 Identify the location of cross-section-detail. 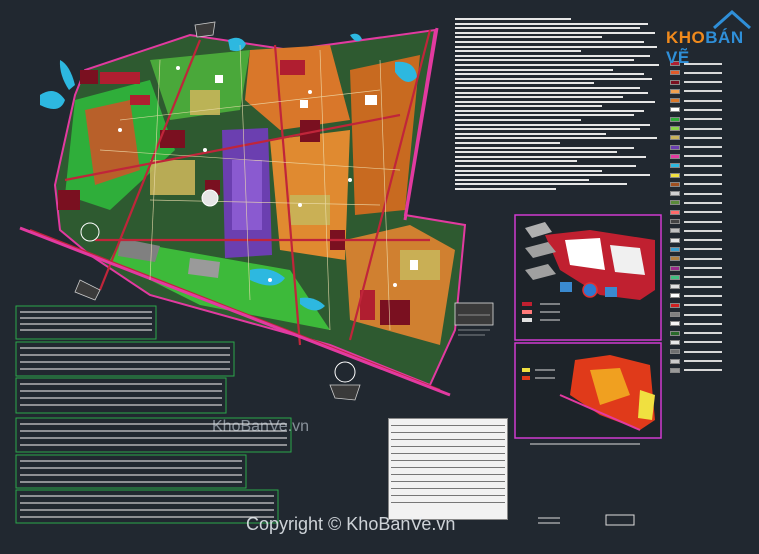
(474, 319).